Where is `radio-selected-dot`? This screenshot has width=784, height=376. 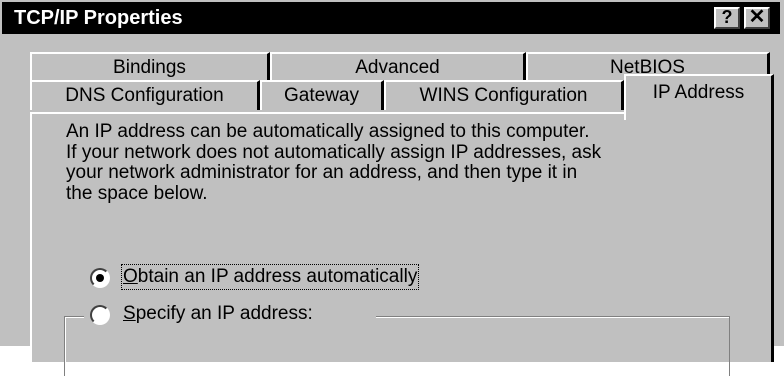
radio-selected-dot is located at coordinates (100, 278).